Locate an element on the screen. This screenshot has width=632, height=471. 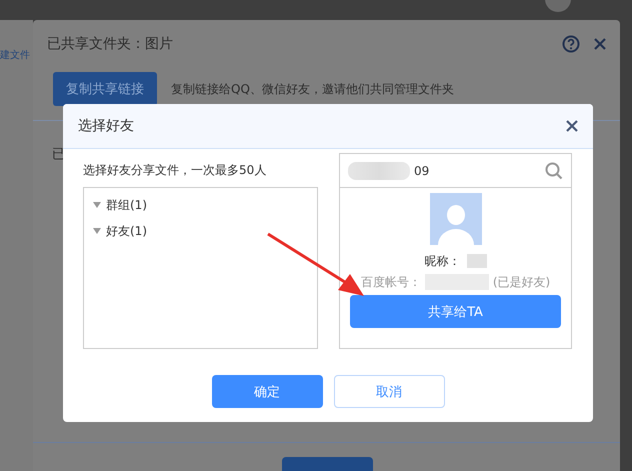
close-button is located at coordinates (572, 126).